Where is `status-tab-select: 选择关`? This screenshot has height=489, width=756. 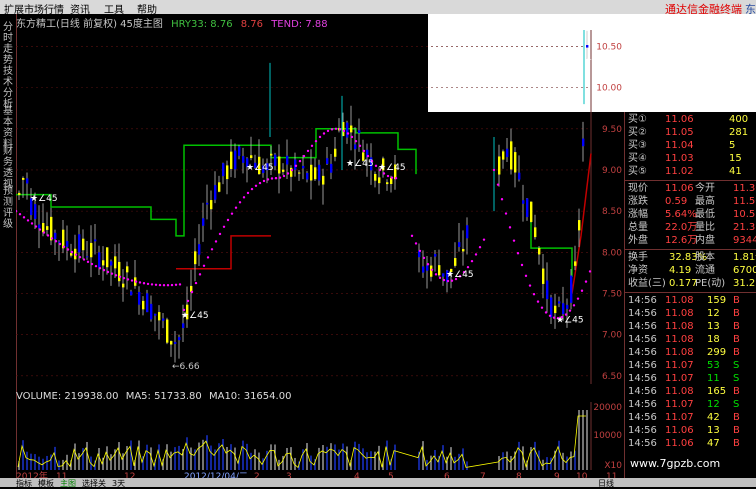 status-tab-select: 选择关 is located at coordinates (94, 483).